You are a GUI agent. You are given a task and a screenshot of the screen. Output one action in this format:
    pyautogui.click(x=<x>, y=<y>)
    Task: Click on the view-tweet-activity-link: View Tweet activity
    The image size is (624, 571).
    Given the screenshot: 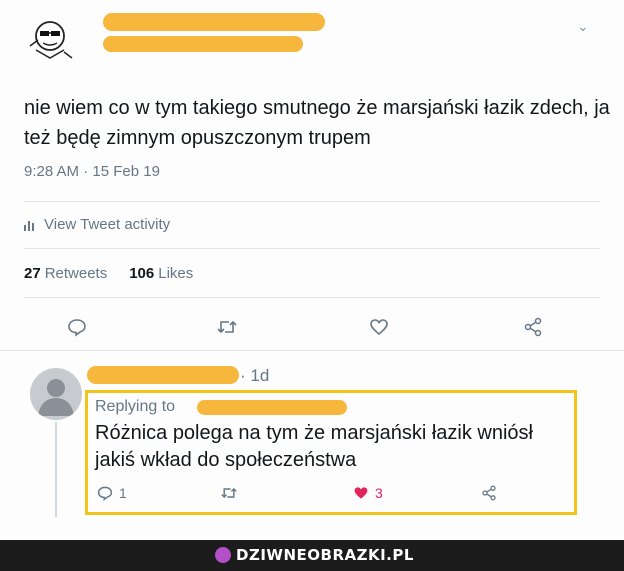 What is the action you would take?
    pyautogui.click(x=97, y=224)
    